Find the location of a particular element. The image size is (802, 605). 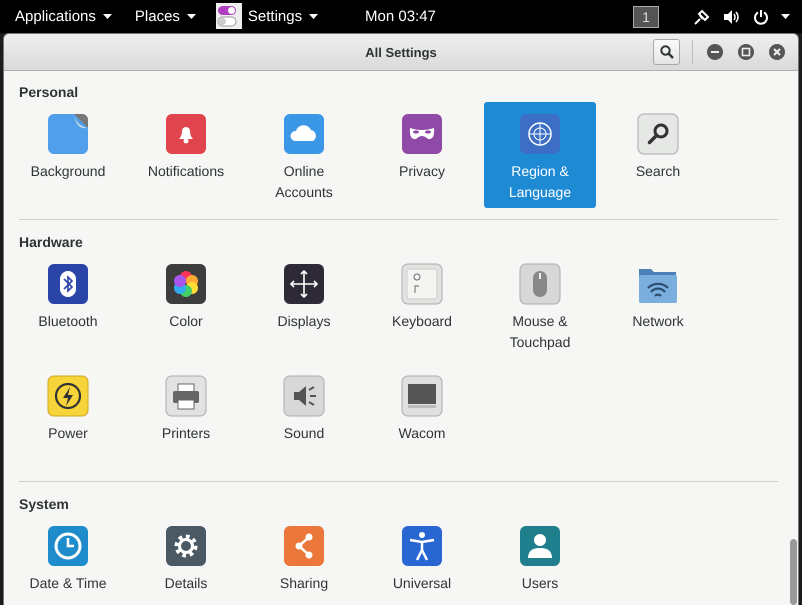

clock-text: Mon 03:47 is located at coordinates (400, 16).